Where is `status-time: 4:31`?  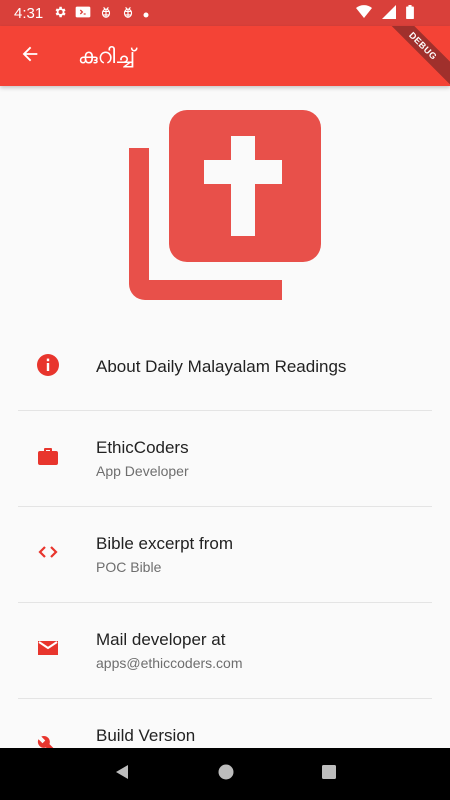 status-time: 4:31 is located at coordinates (29, 13).